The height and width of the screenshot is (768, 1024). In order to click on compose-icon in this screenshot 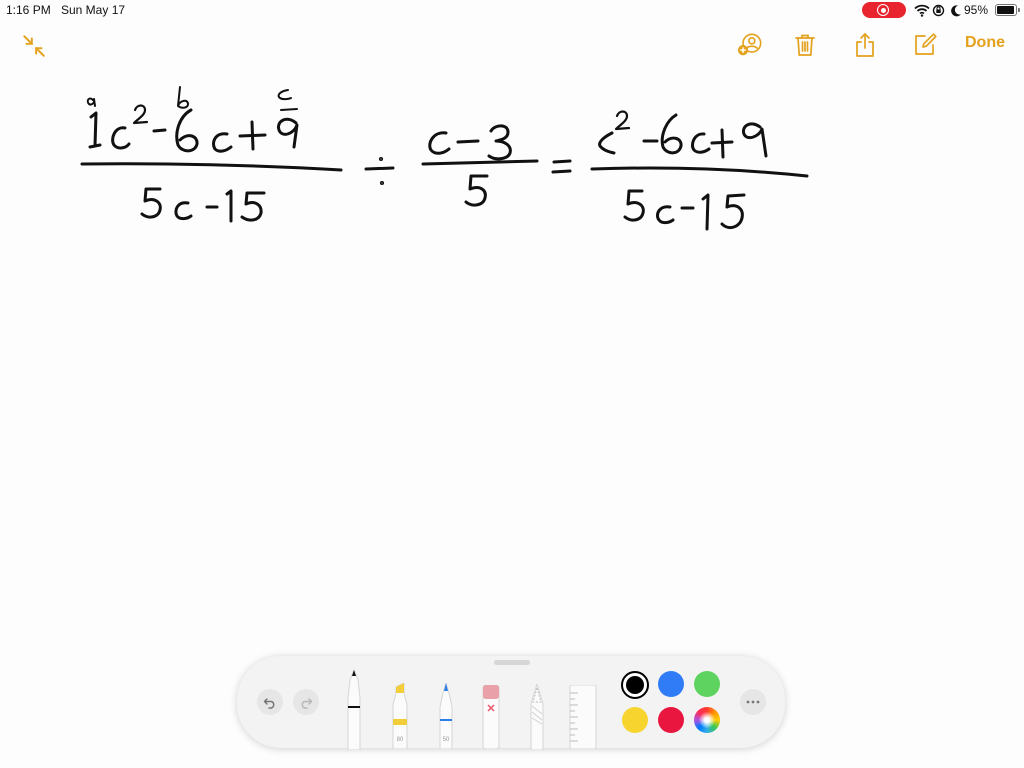, I will do `click(925, 45)`.